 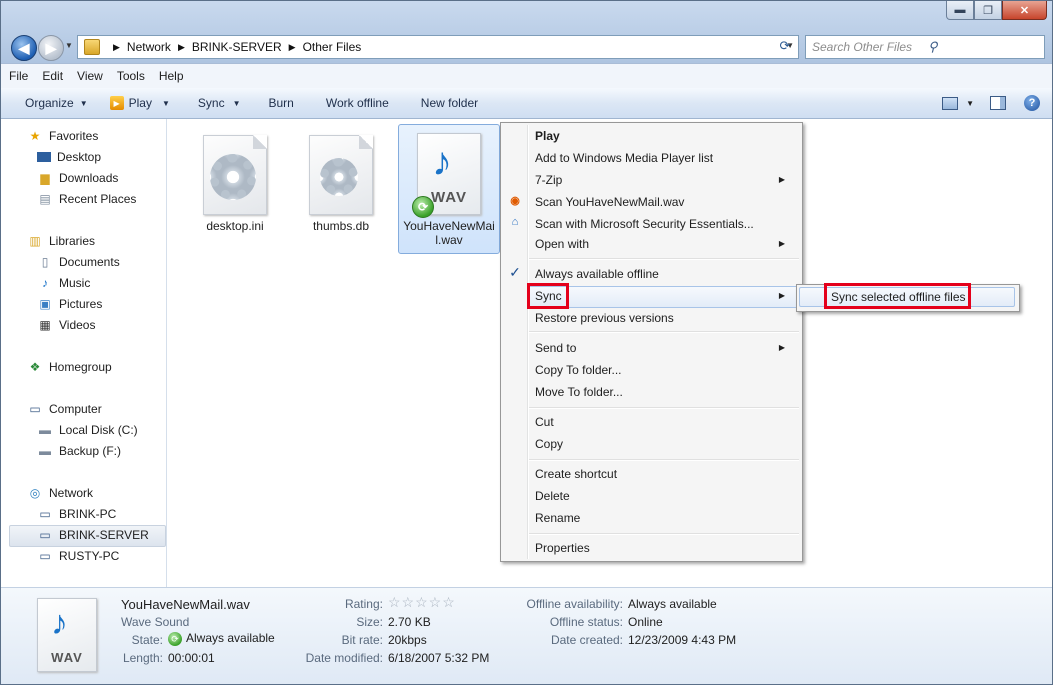 What do you see at coordinates (69, 157) in the screenshot?
I see `sidebar-item-desktop: Desktop` at bounding box center [69, 157].